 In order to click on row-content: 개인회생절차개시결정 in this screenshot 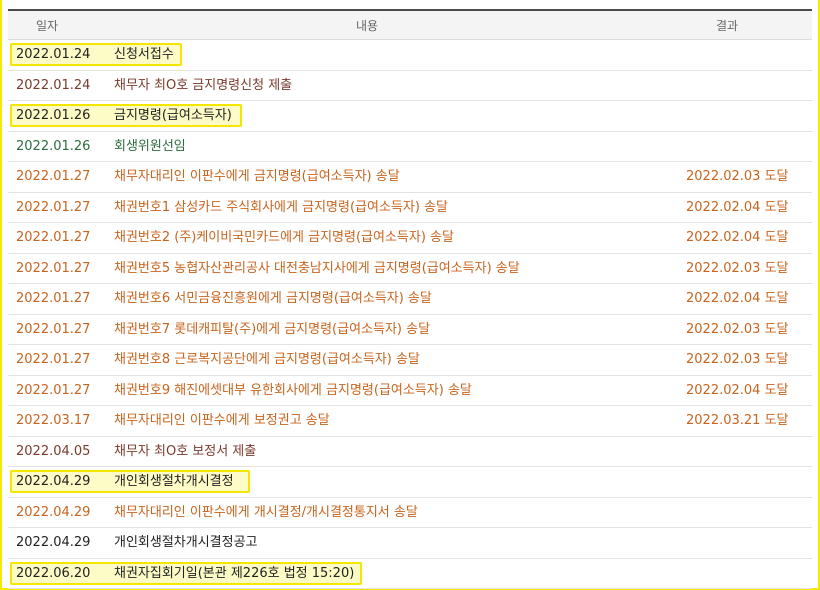, I will do `click(174, 481)`.